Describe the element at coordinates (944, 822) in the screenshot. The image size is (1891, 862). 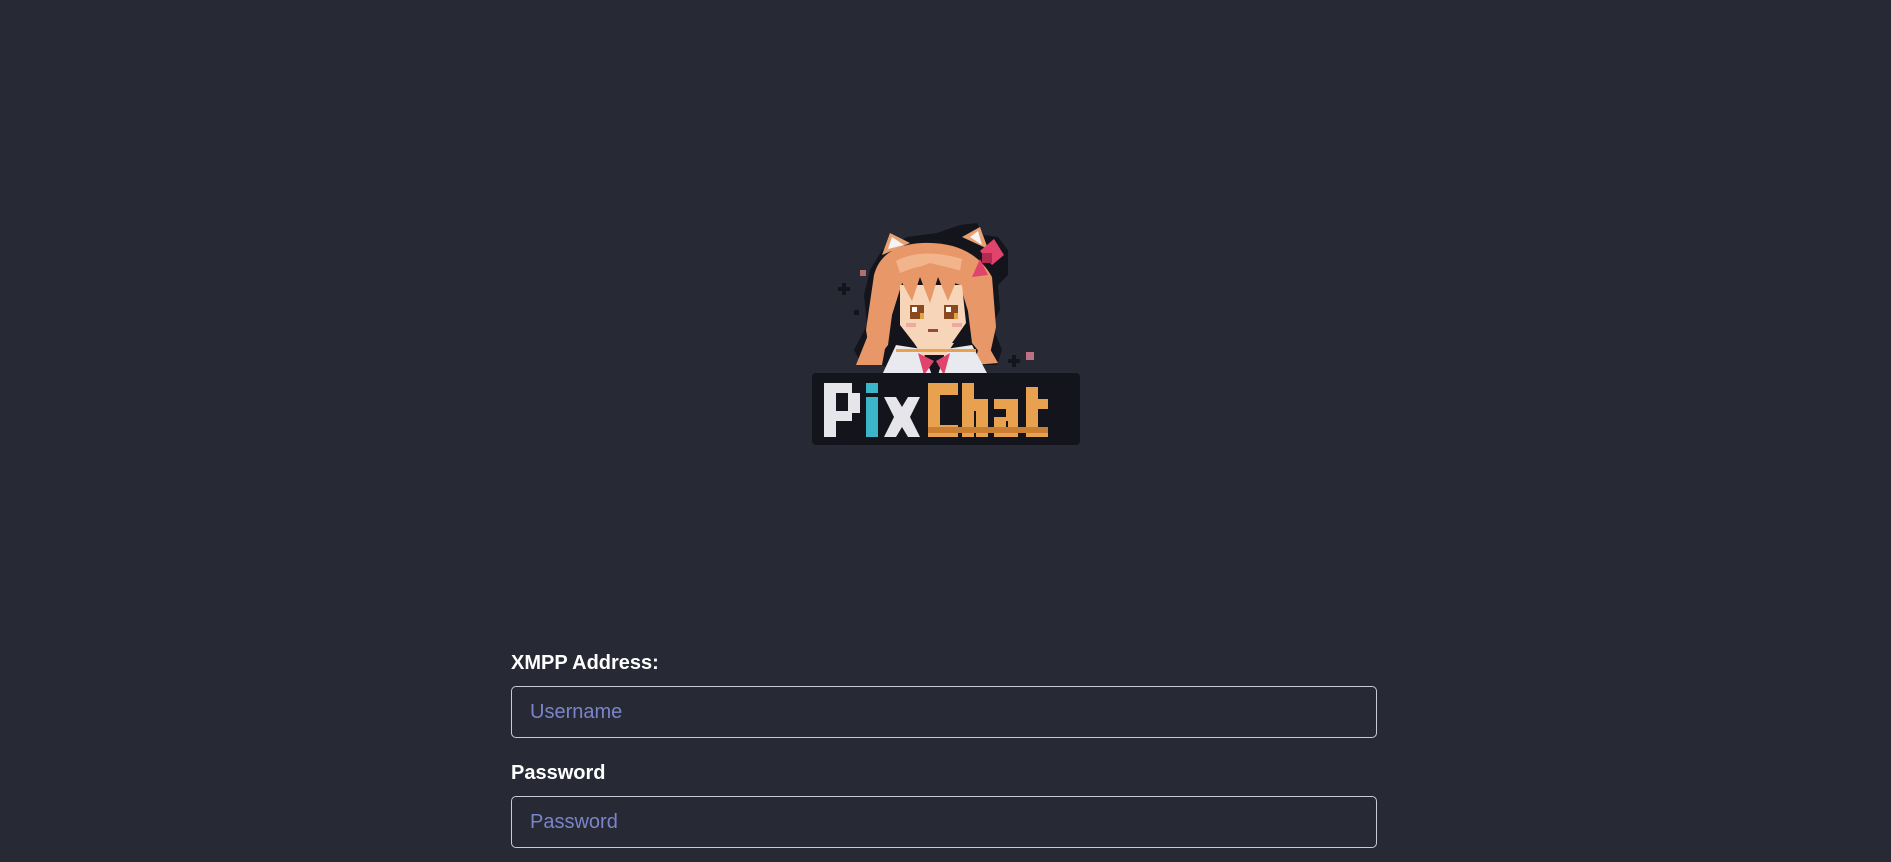
I see `password-input` at that location.